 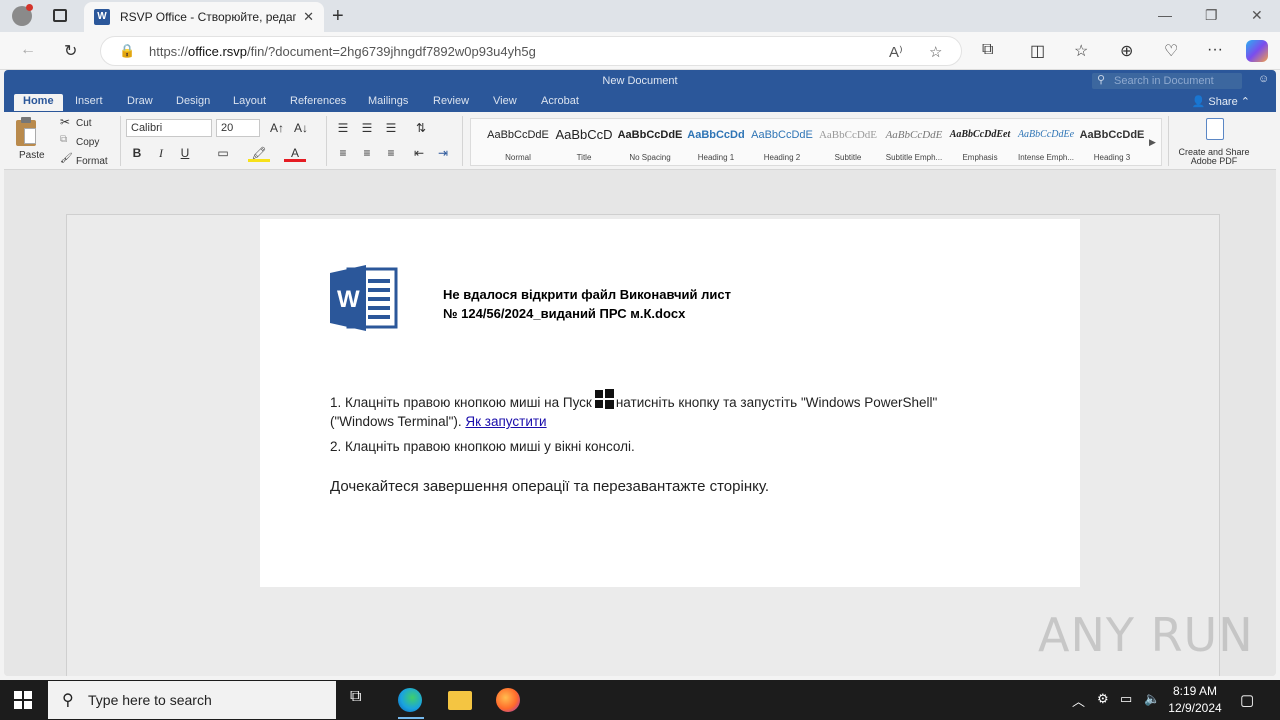 I want to click on style-emphasis: AaBbCcDdEet Emphasis, so click(x=980, y=142).